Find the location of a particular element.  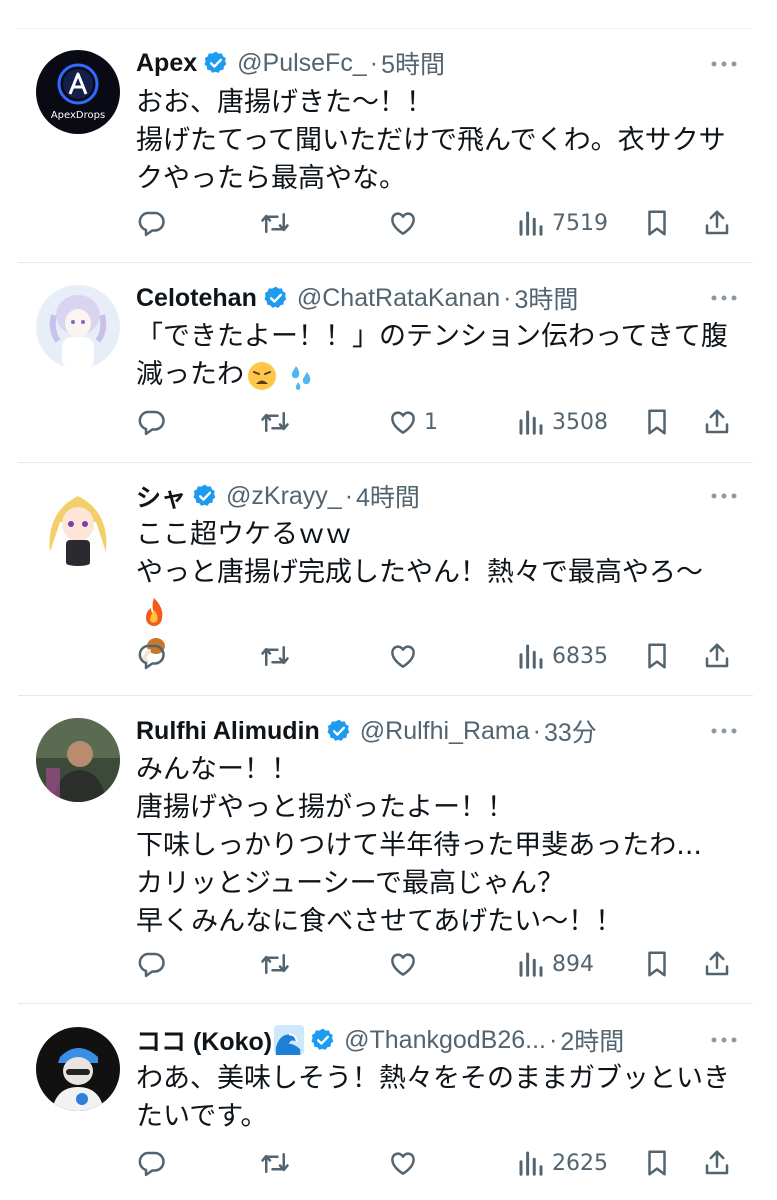

views-button: 2625 is located at coordinates (562, 1163).